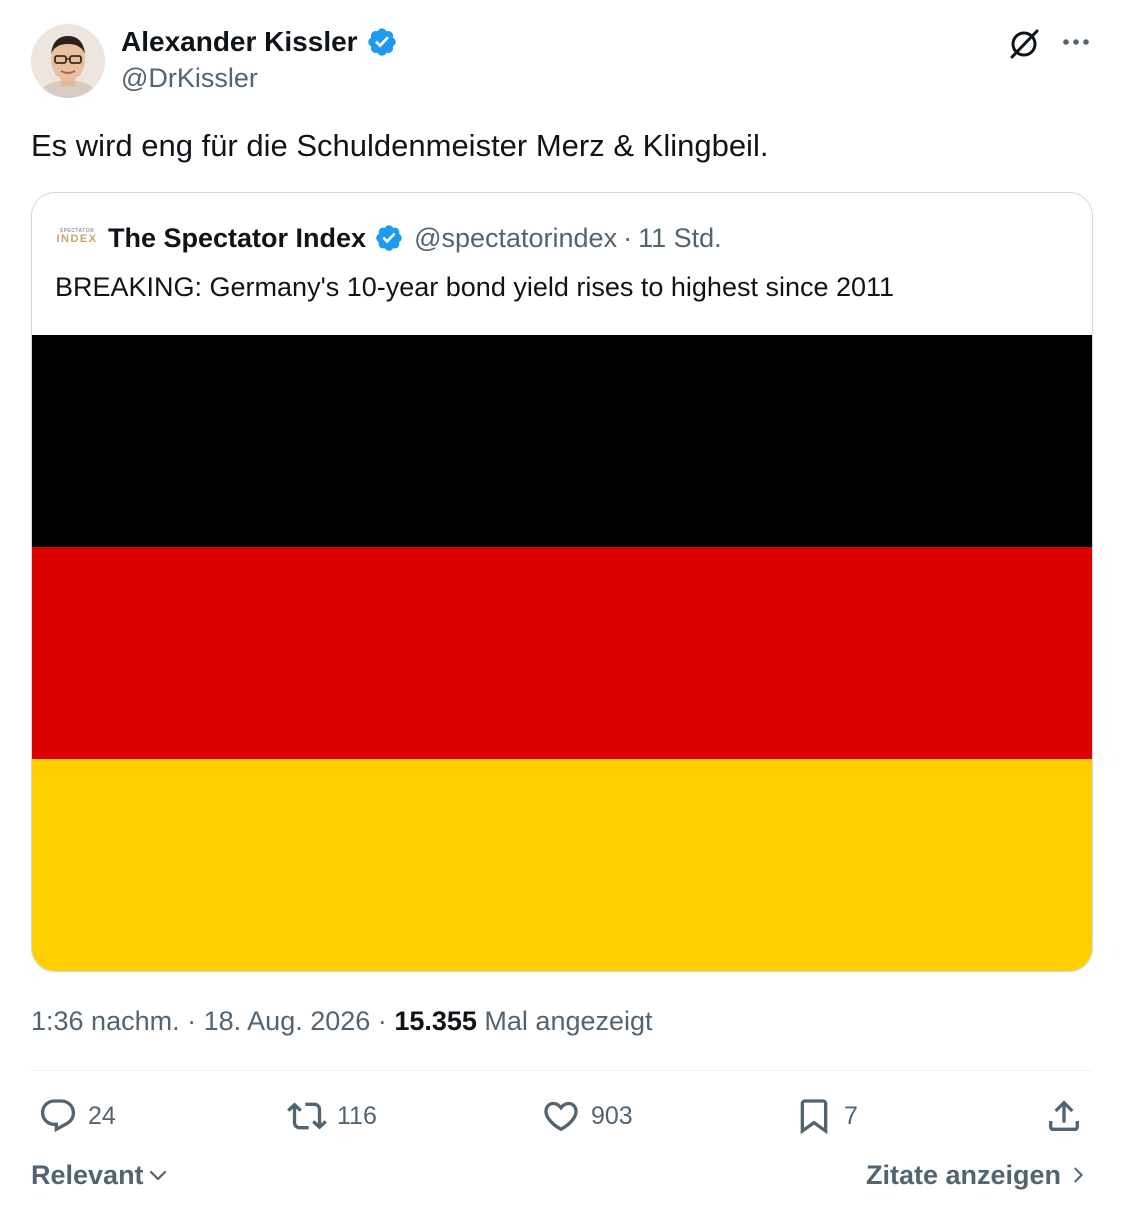 The height and width of the screenshot is (1213, 1123). What do you see at coordinates (287, 1021) in the screenshot?
I see `tweet-date: 18. Aug. 2026` at bounding box center [287, 1021].